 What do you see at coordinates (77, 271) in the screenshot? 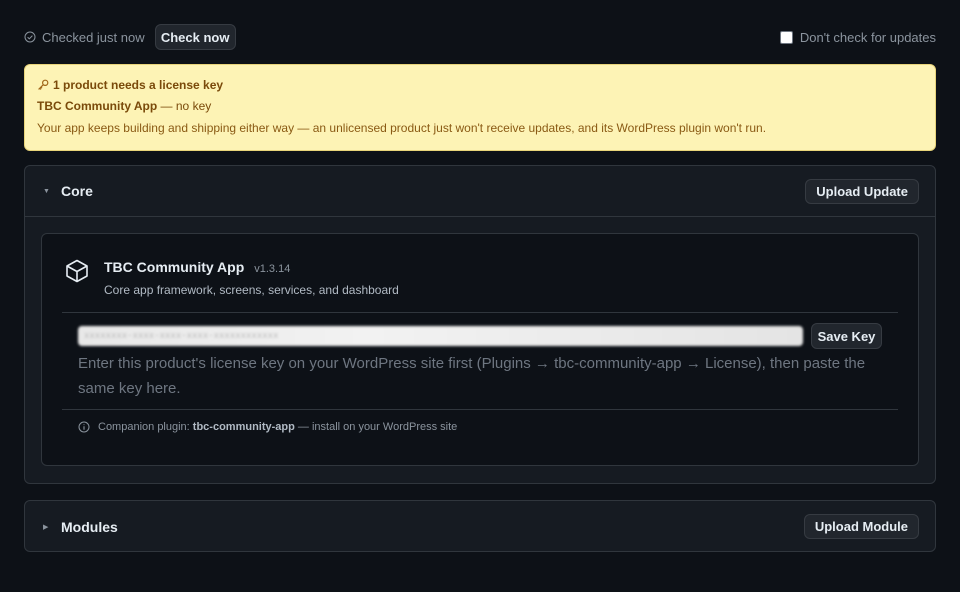
I see `box-icon` at bounding box center [77, 271].